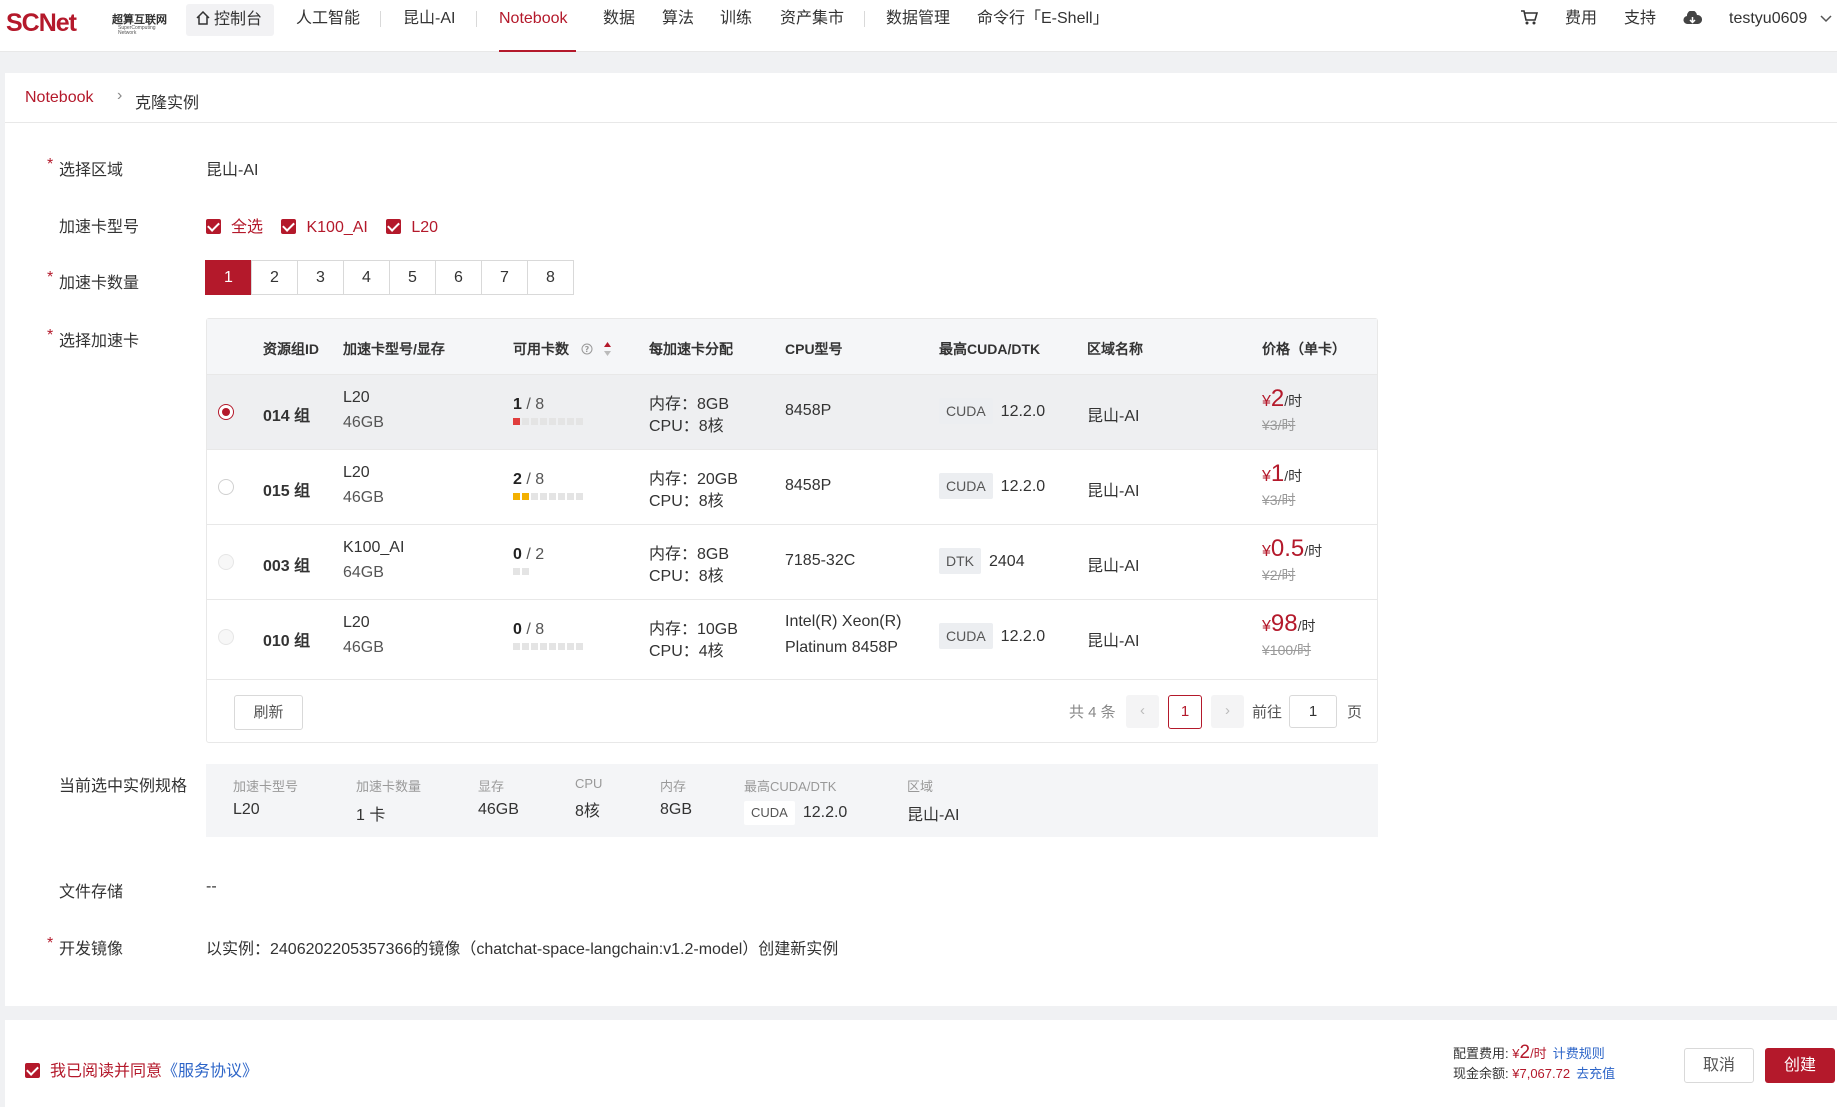 The height and width of the screenshot is (1107, 1837). What do you see at coordinates (226, 487) in the screenshot?
I see `radio-unselected` at bounding box center [226, 487].